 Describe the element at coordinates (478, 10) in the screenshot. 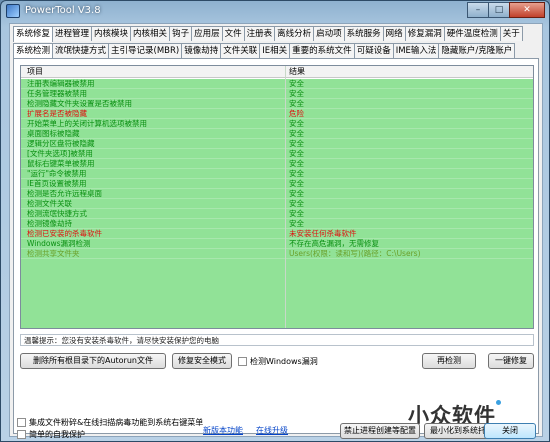

I see `minimize-icon: –` at that location.